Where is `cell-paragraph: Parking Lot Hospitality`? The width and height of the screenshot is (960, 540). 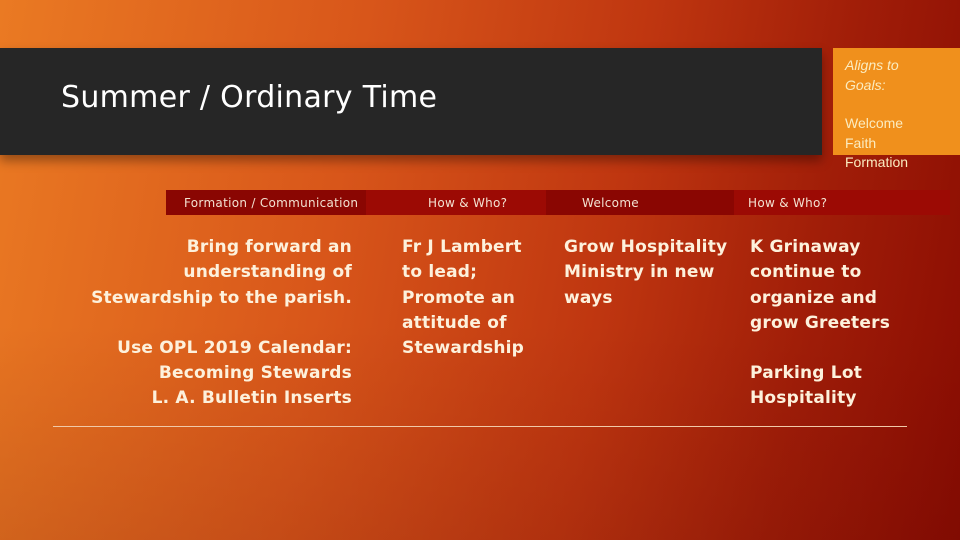 cell-paragraph: Parking Lot Hospitality is located at coordinates (806, 386).